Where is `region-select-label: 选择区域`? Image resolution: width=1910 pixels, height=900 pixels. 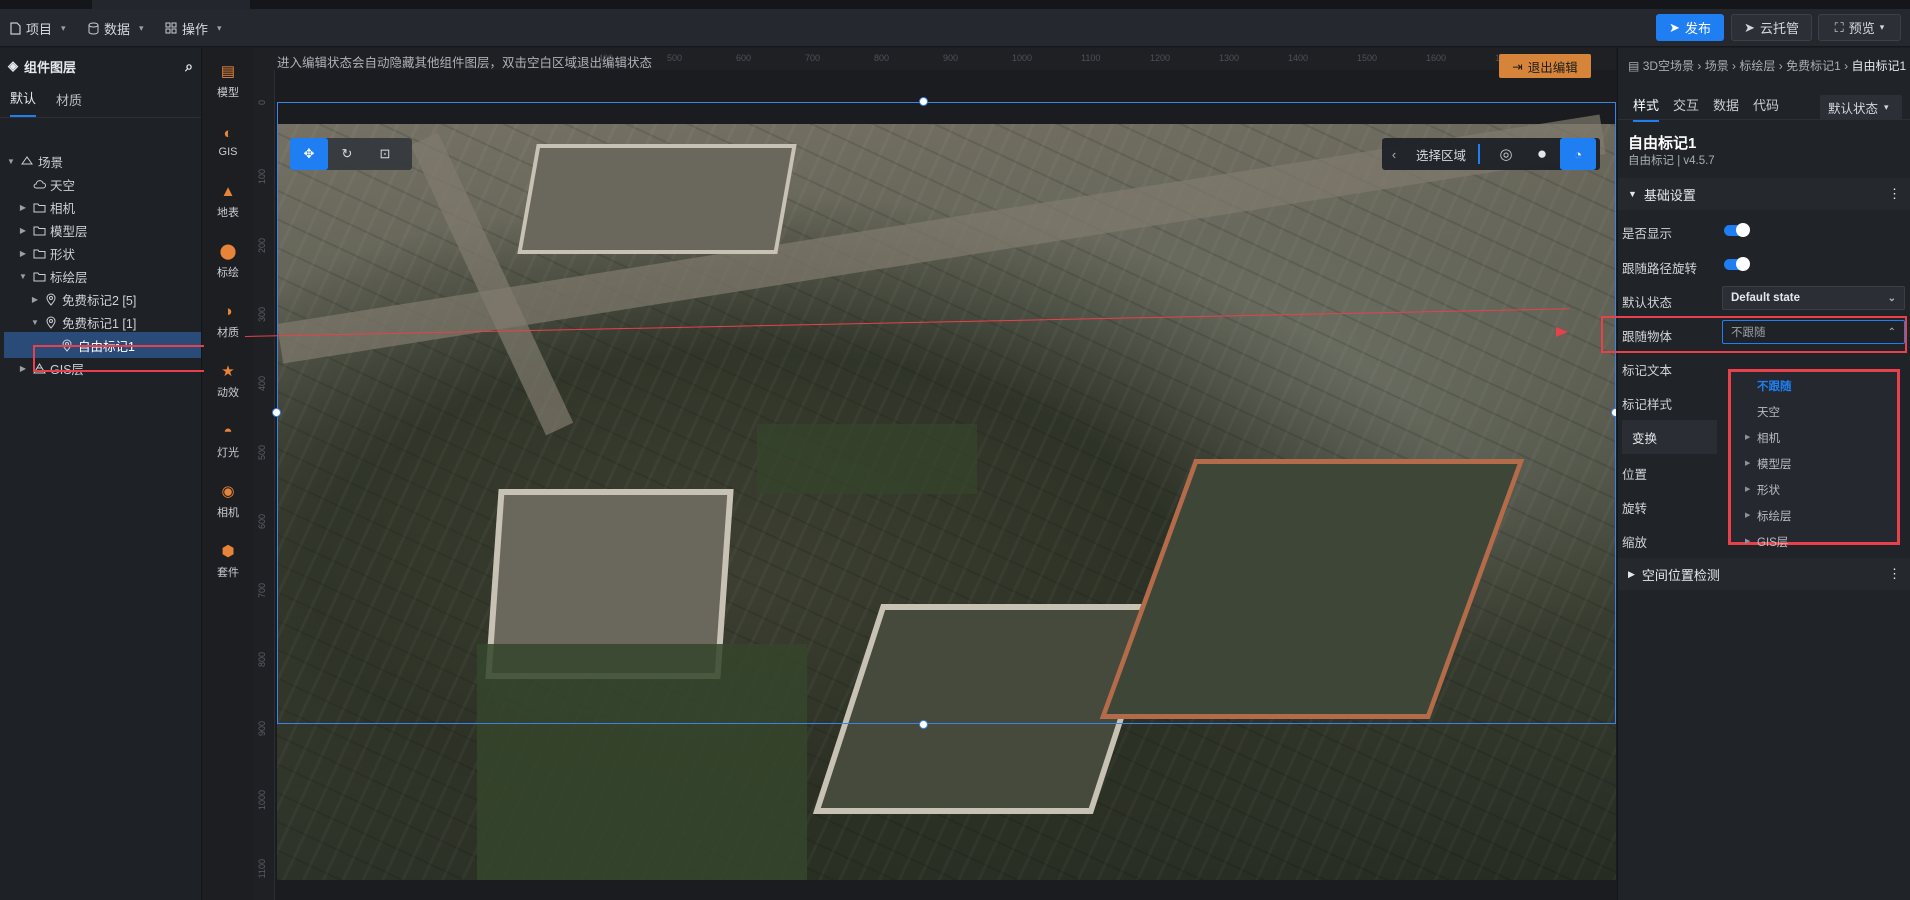 region-select-label: 选择区域 is located at coordinates (1447, 154).